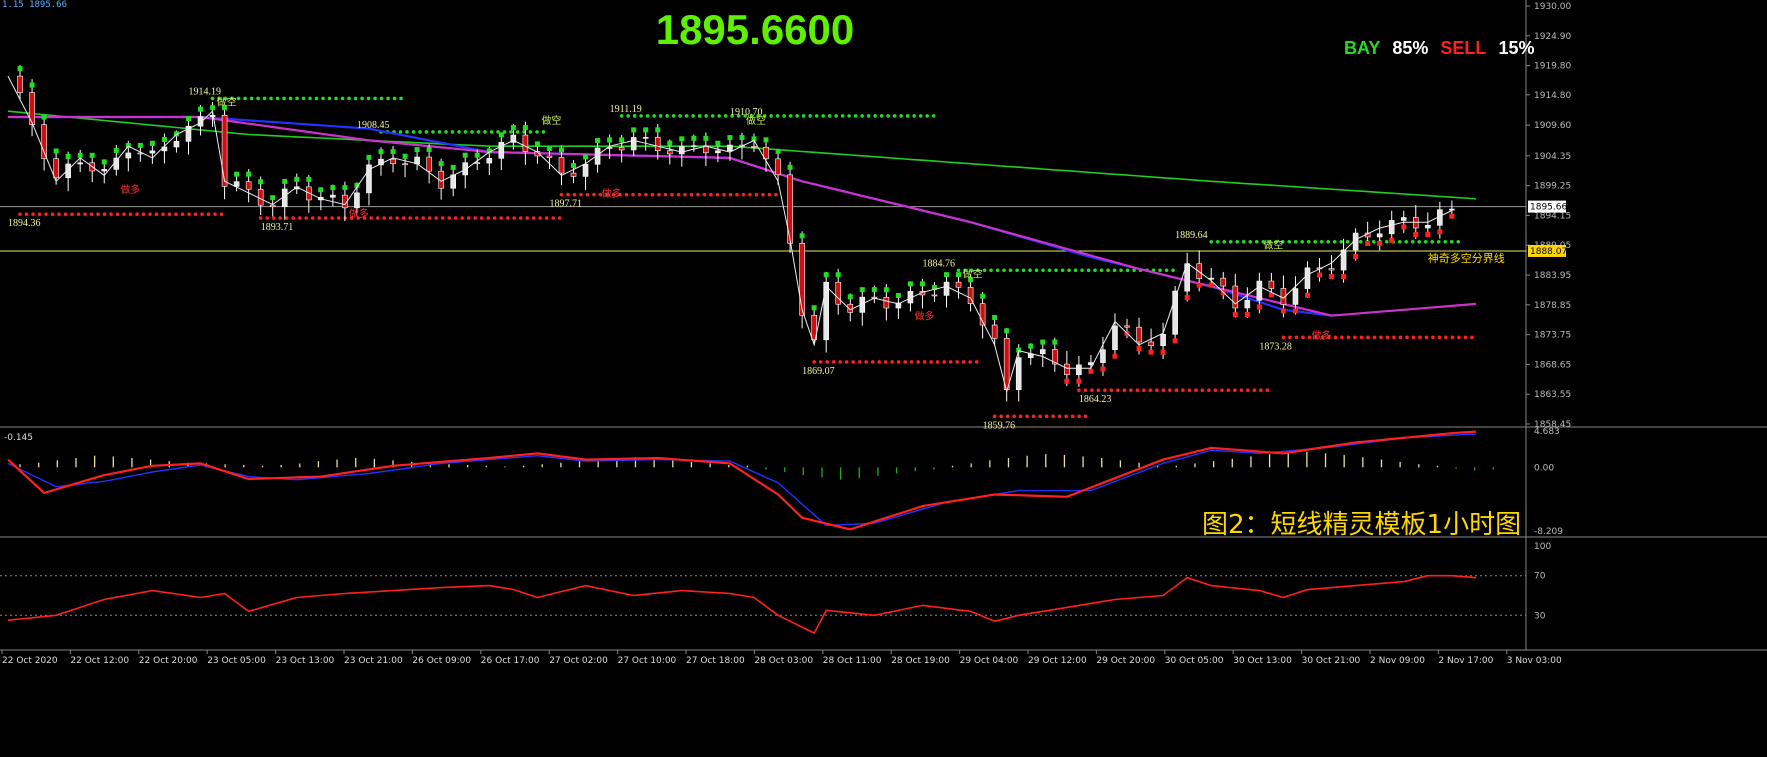 The width and height of the screenshot is (1767, 757). I want to click on y-tick-label: 1904.35, so click(1552, 157).